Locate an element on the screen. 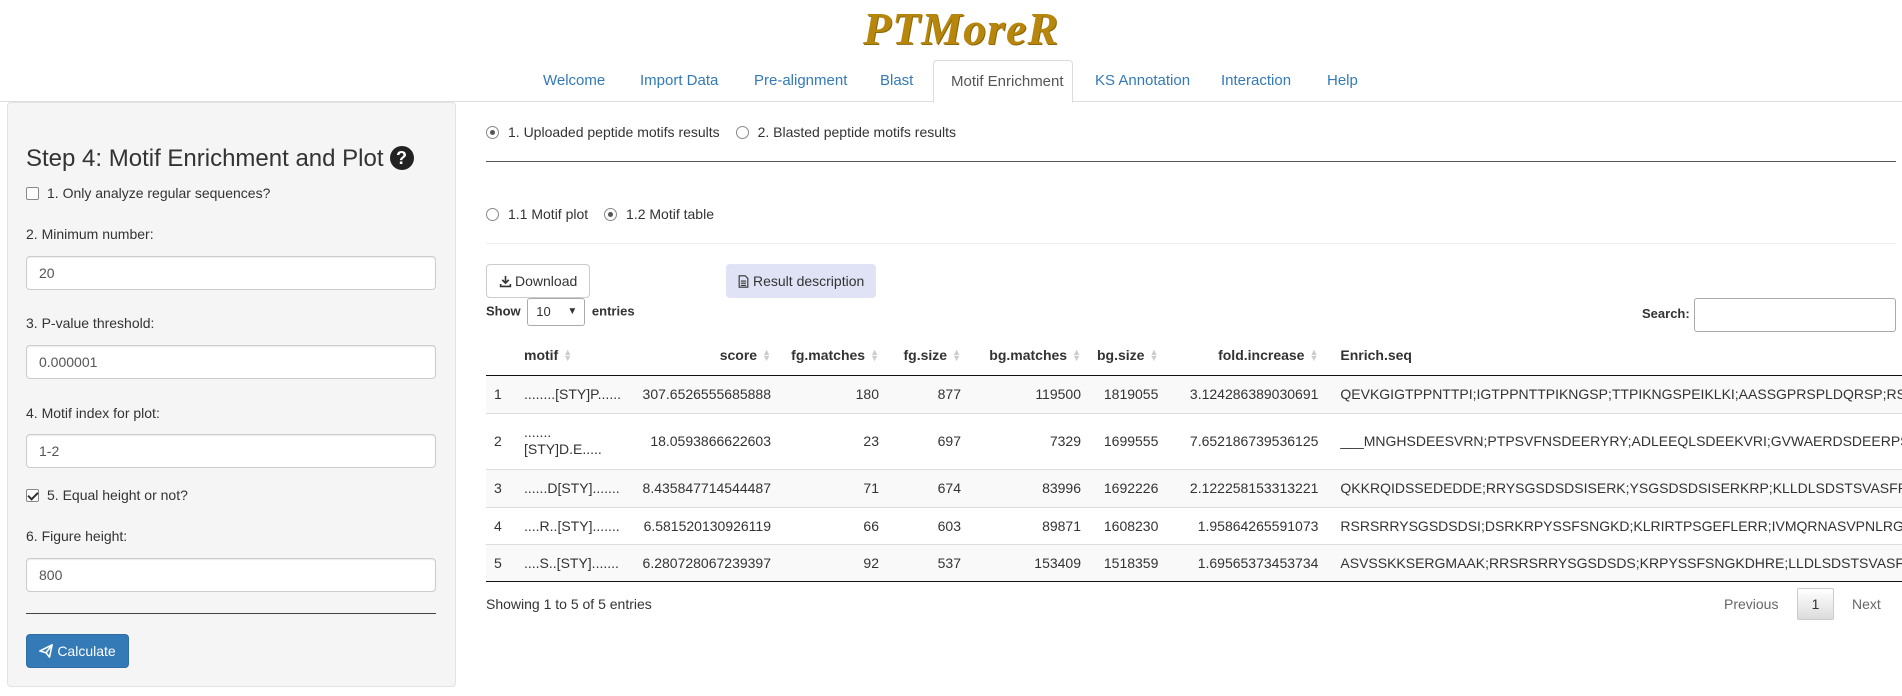 The height and width of the screenshot is (696, 1902). show-label: Show is located at coordinates (503, 311).